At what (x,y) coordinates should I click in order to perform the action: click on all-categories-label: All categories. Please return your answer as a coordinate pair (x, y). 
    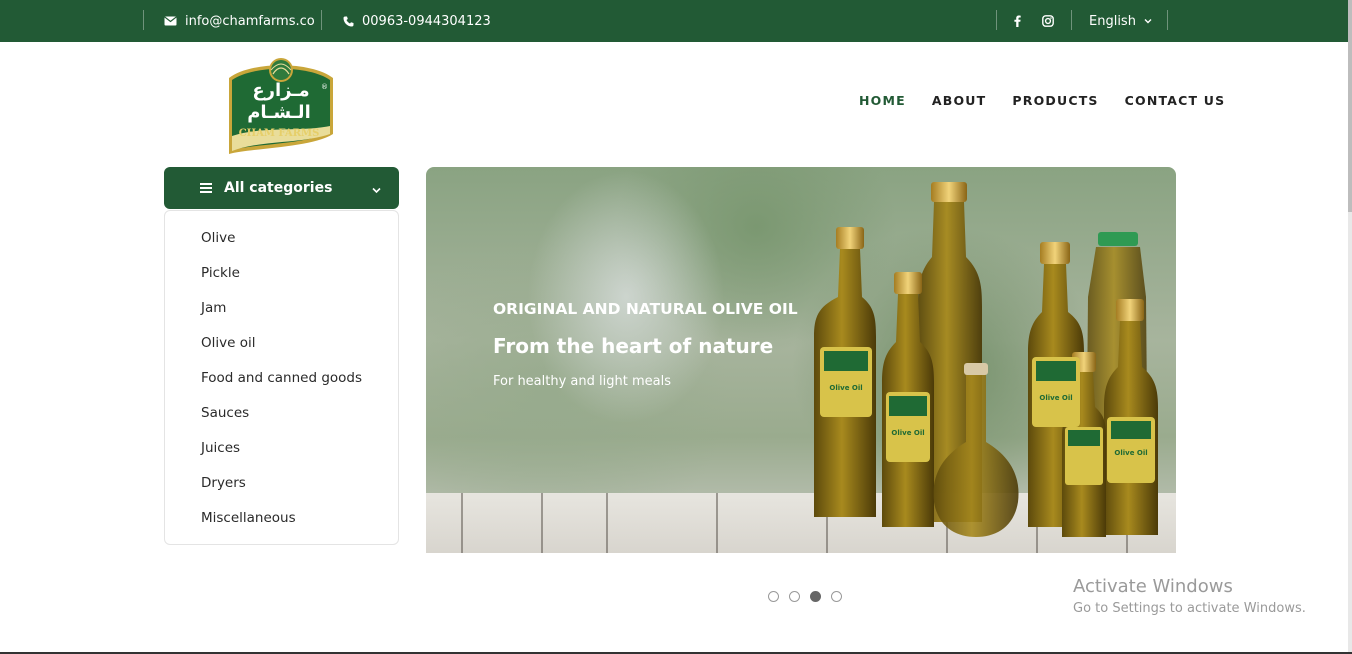
    Looking at the image, I should click on (278, 188).